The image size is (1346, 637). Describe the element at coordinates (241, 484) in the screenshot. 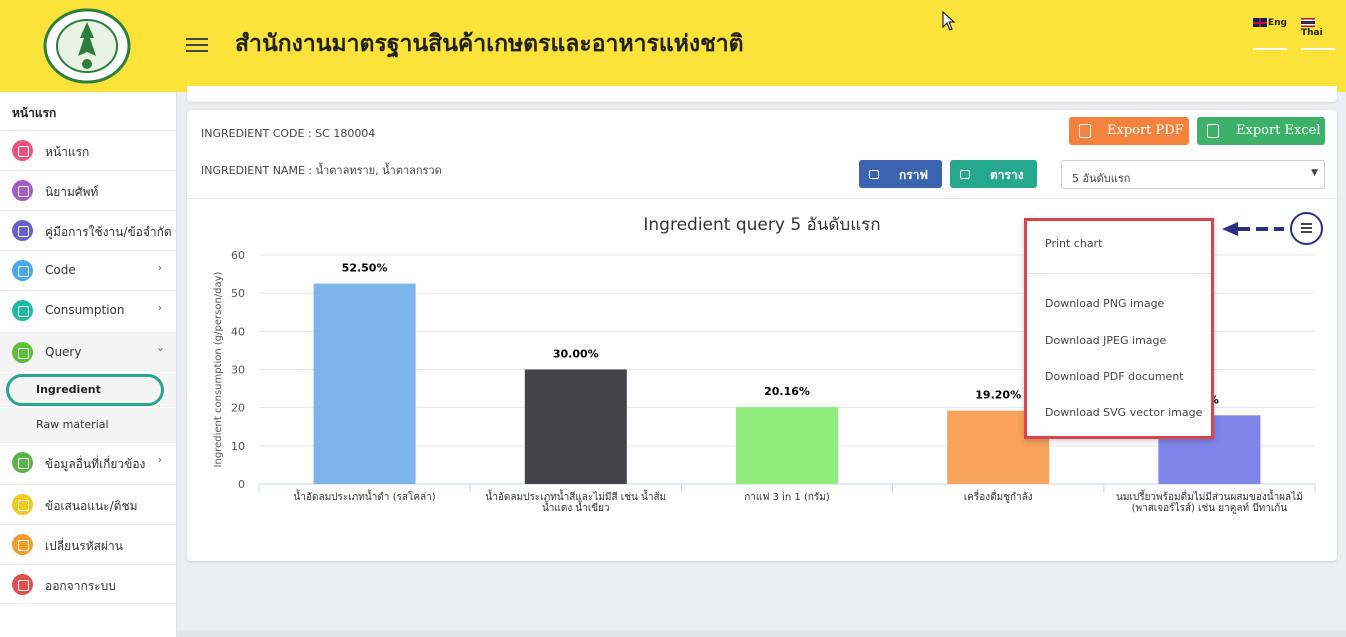

I see `y-tick-label: 0` at that location.